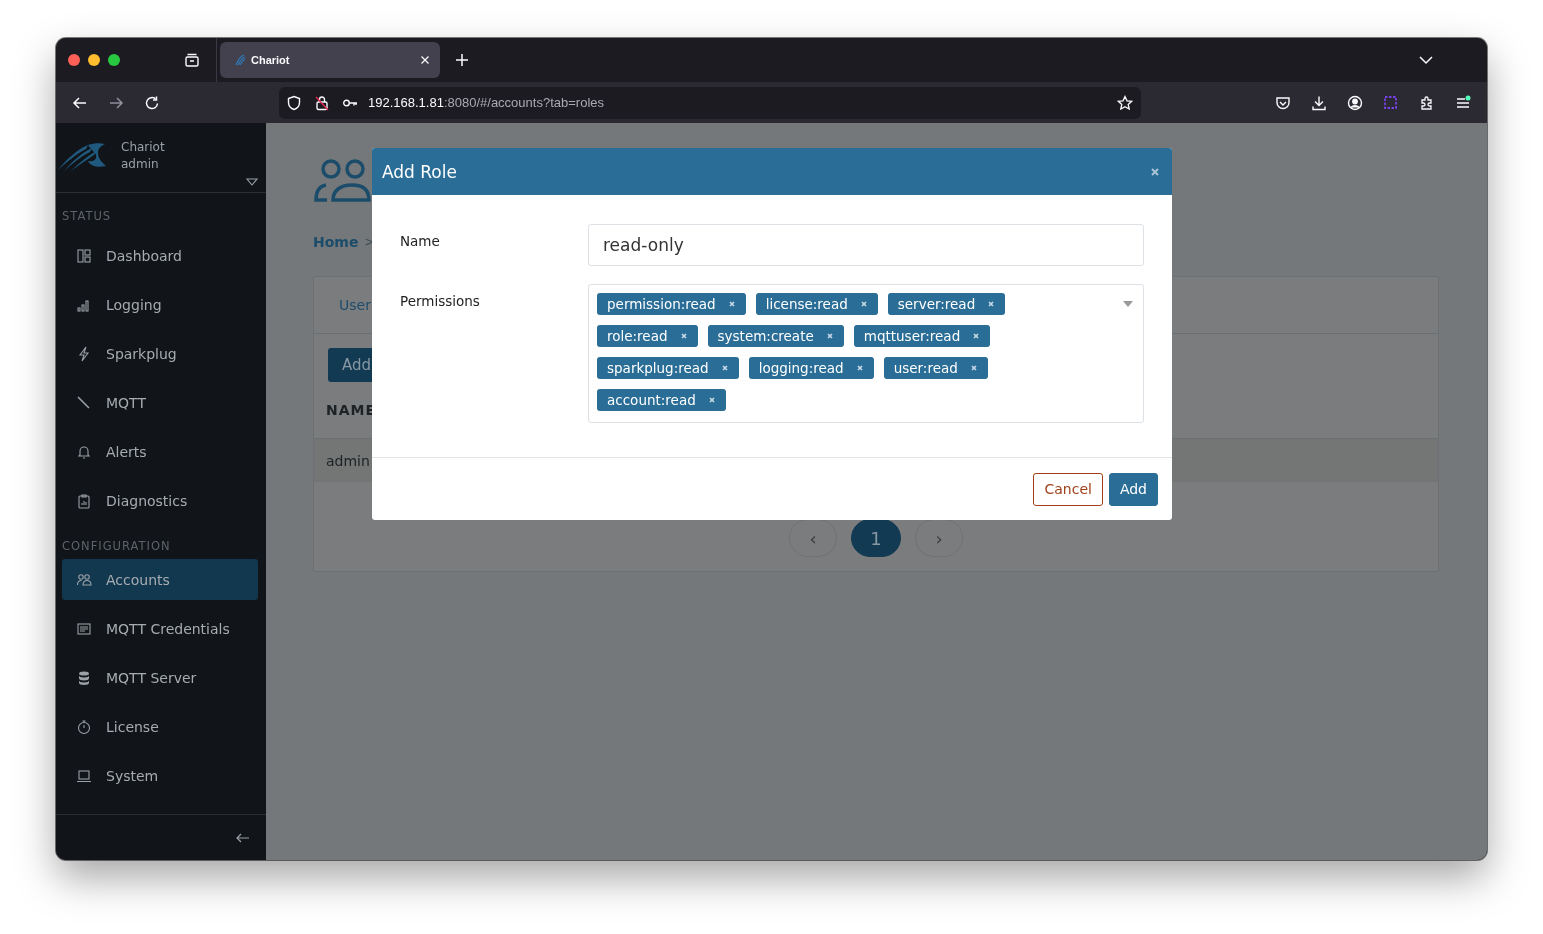  I want to click on add-button: Add, so click(1133, 489).